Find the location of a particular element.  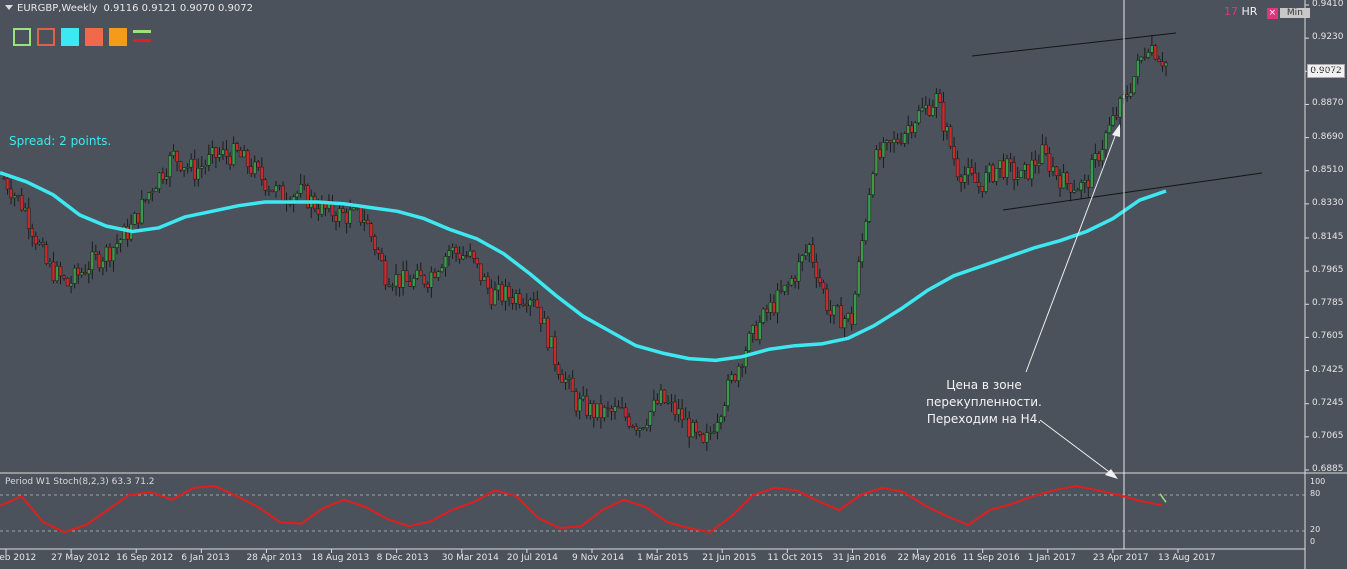

timeframe-number: 17 is located at coordinates (1231, 11).